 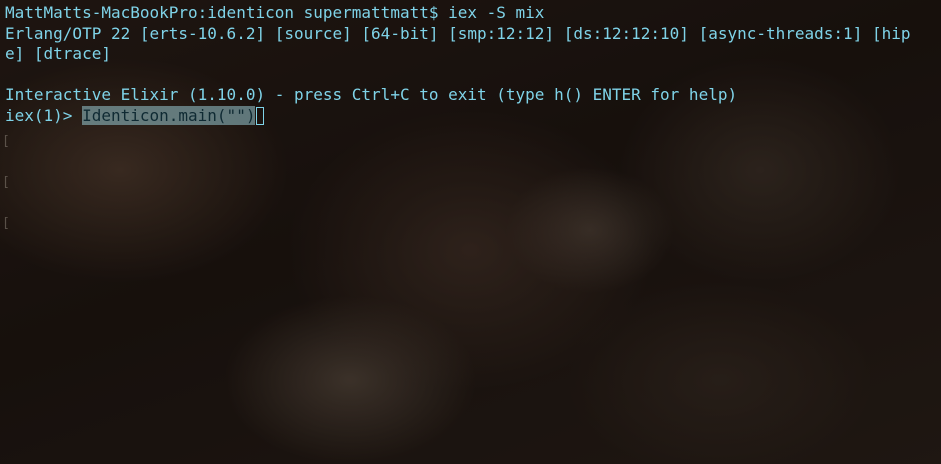 I want to click on erlang-version-line-wrap: e] [dtrace], so click(x=58, y=53).